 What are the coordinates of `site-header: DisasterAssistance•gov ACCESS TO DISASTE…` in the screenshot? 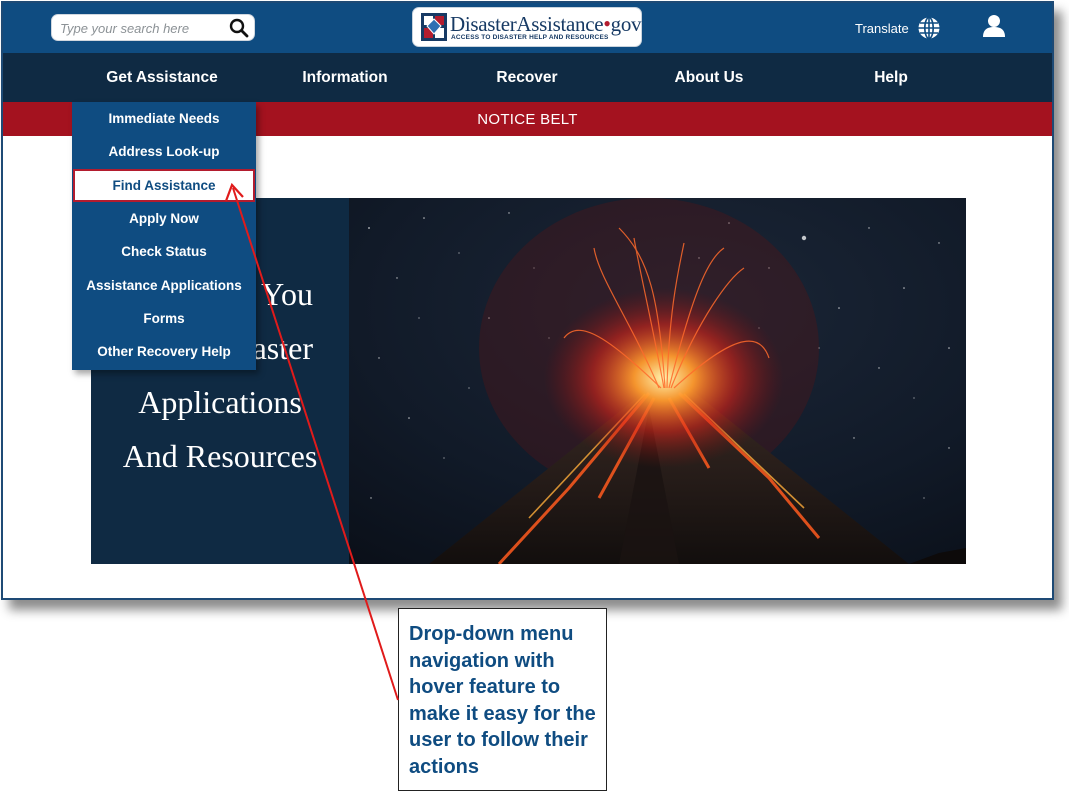 It's located at (527, 28).